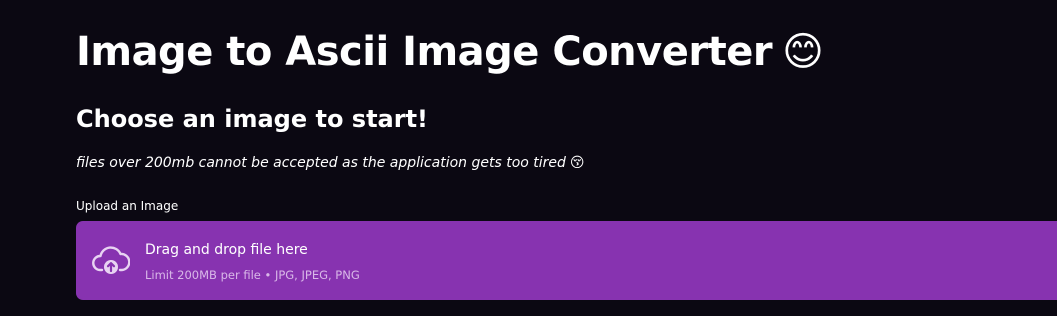 The image size is (1057, 316). Describe the element at coordinates (803, 52) in the screenshot. I see `smiling-face-icon: 😊` at that location.